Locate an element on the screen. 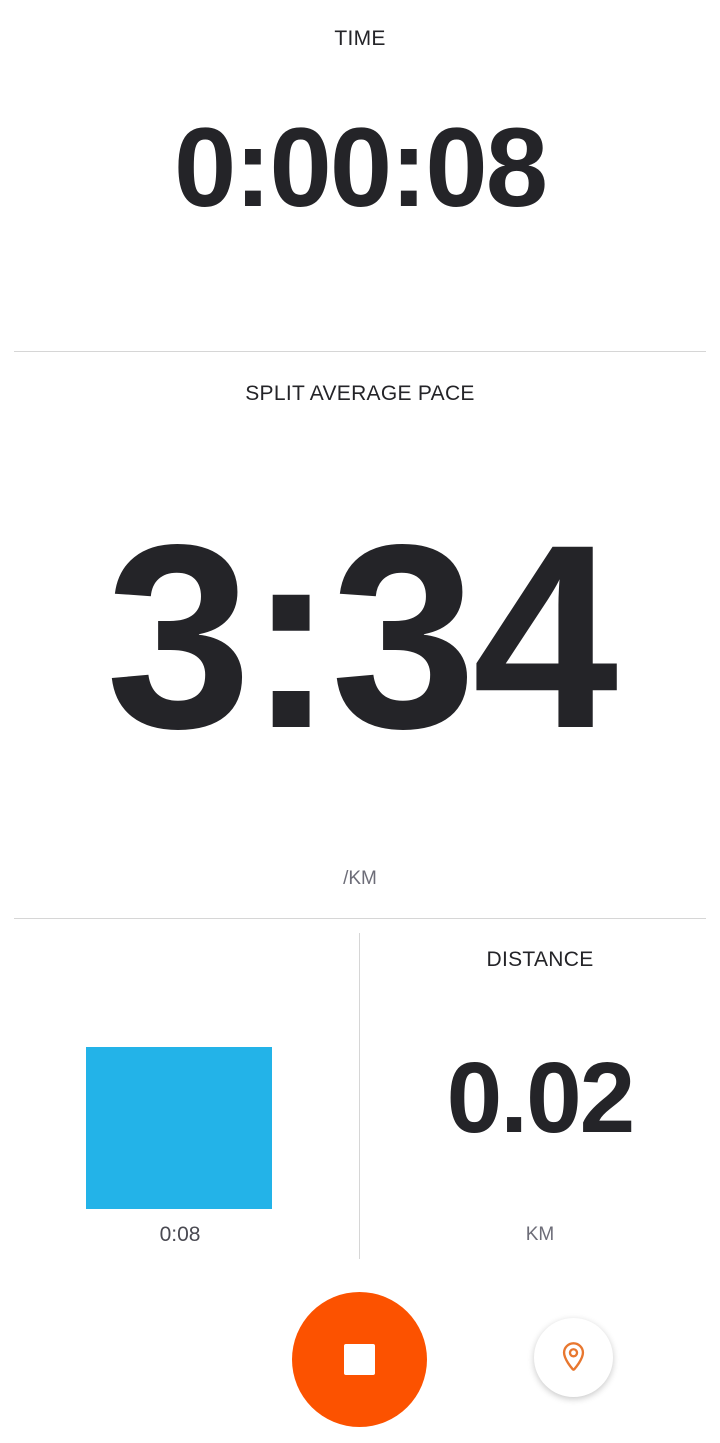  split-average-pace-label: SPLIT AVERAGE PACE is located at coordinates (360, 393).